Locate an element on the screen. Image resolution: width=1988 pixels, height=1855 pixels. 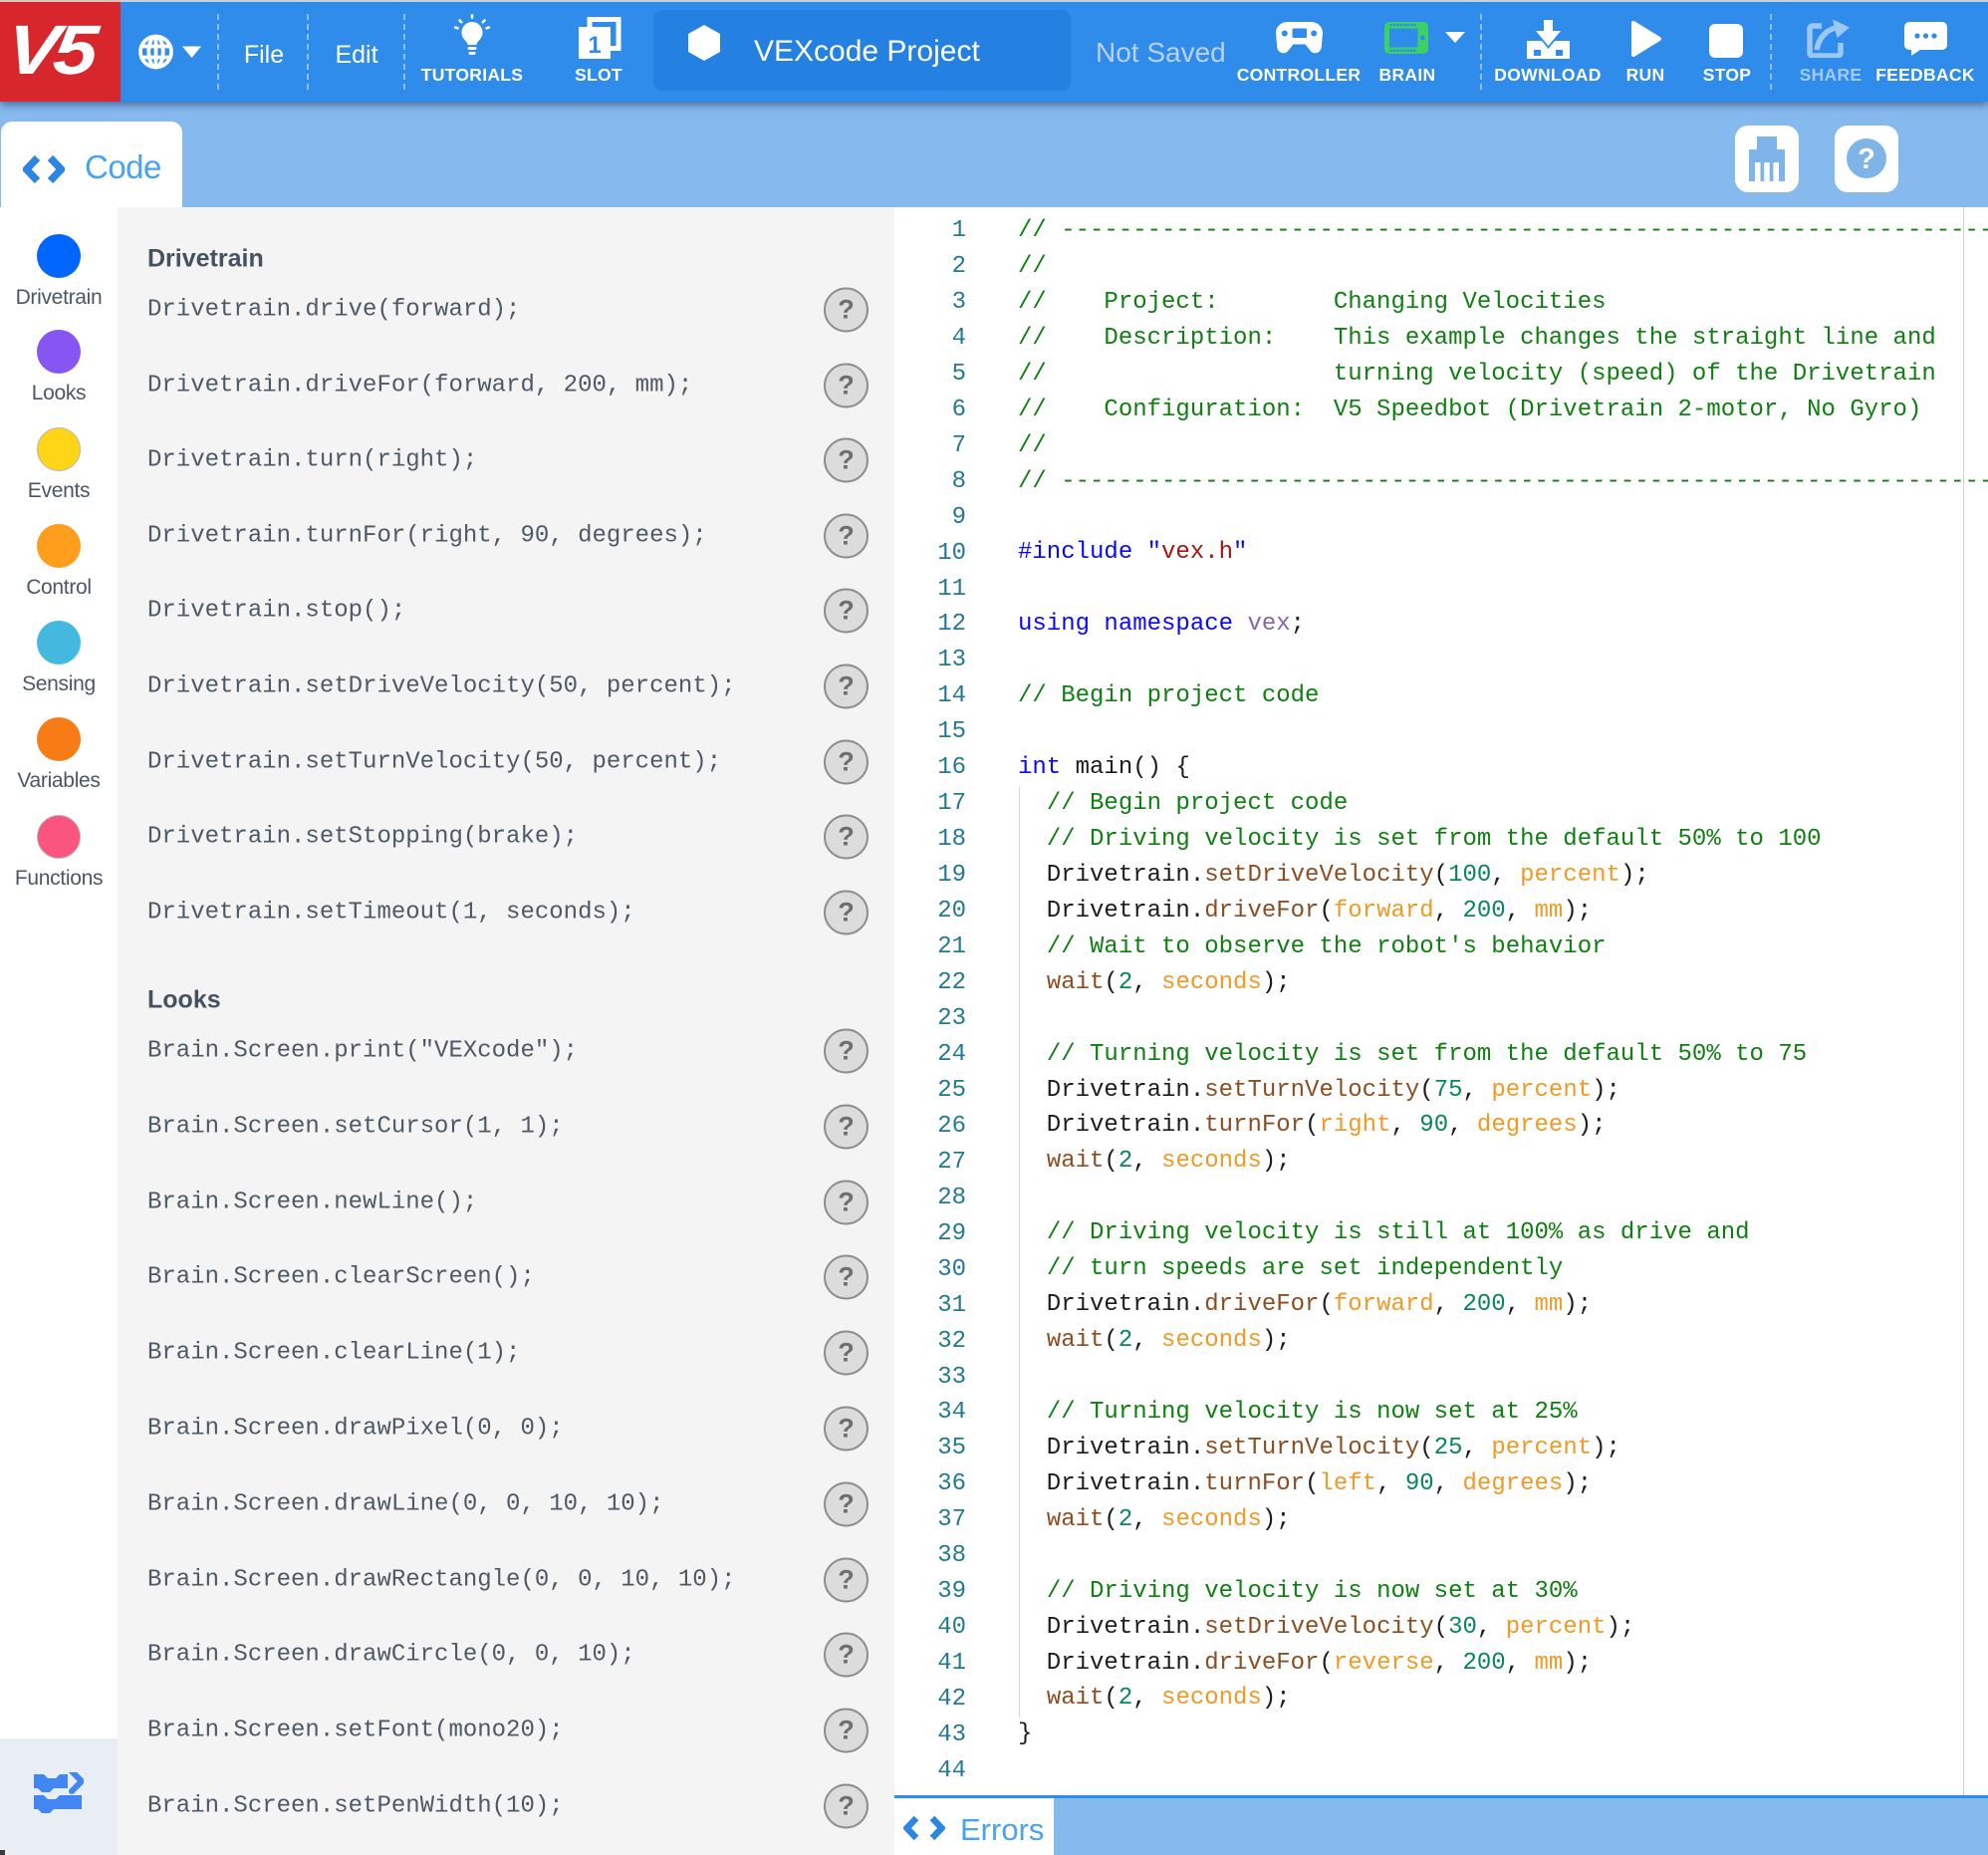
svg-text: 1 is located at coordinates (594, 45).